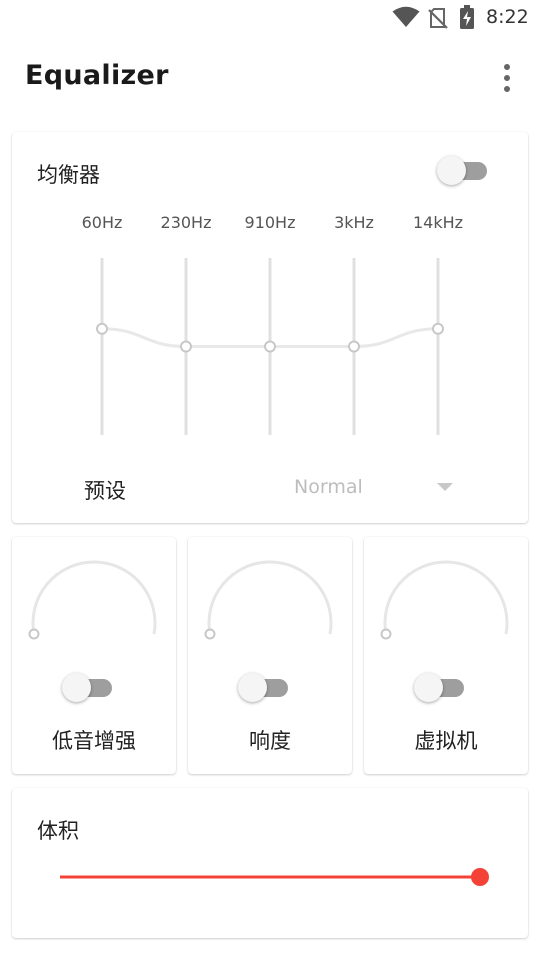 Image resolution: width=540 pixels, height=960 pixels. I want to click on loudness-card: 响度, so click(270, 655).